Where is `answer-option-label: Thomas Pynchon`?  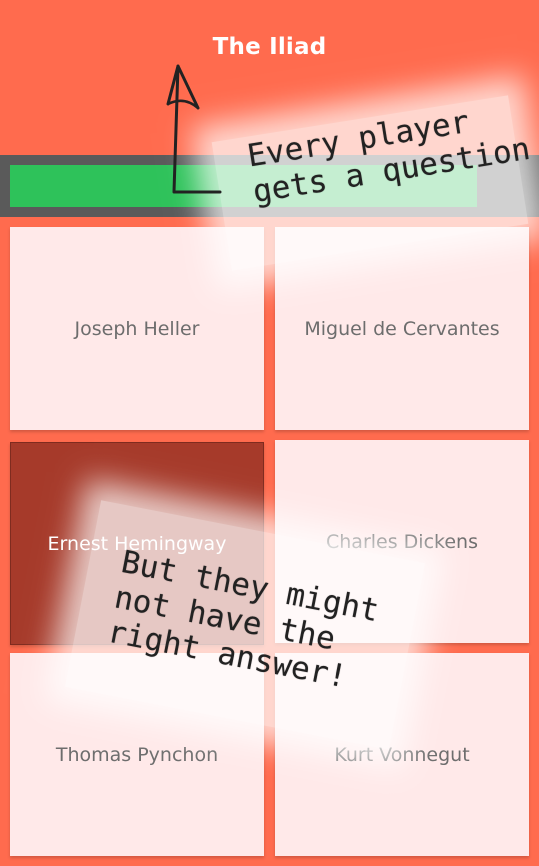 answer-option-label: Thomas Pynchon is located at coordinates (137, 754).